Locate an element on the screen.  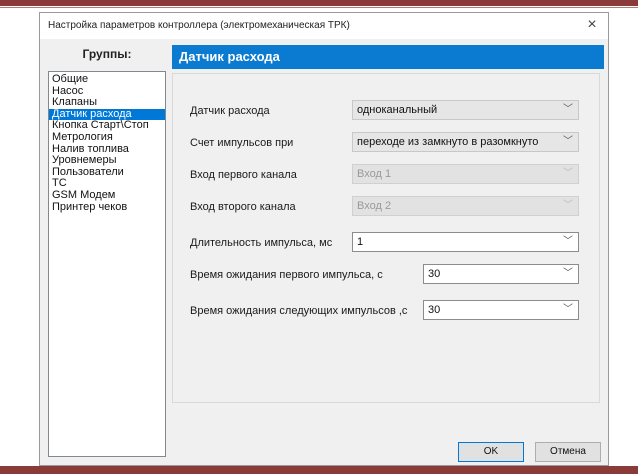
next-pulse-wait-value: 30 is located at coordinates (434, 310).